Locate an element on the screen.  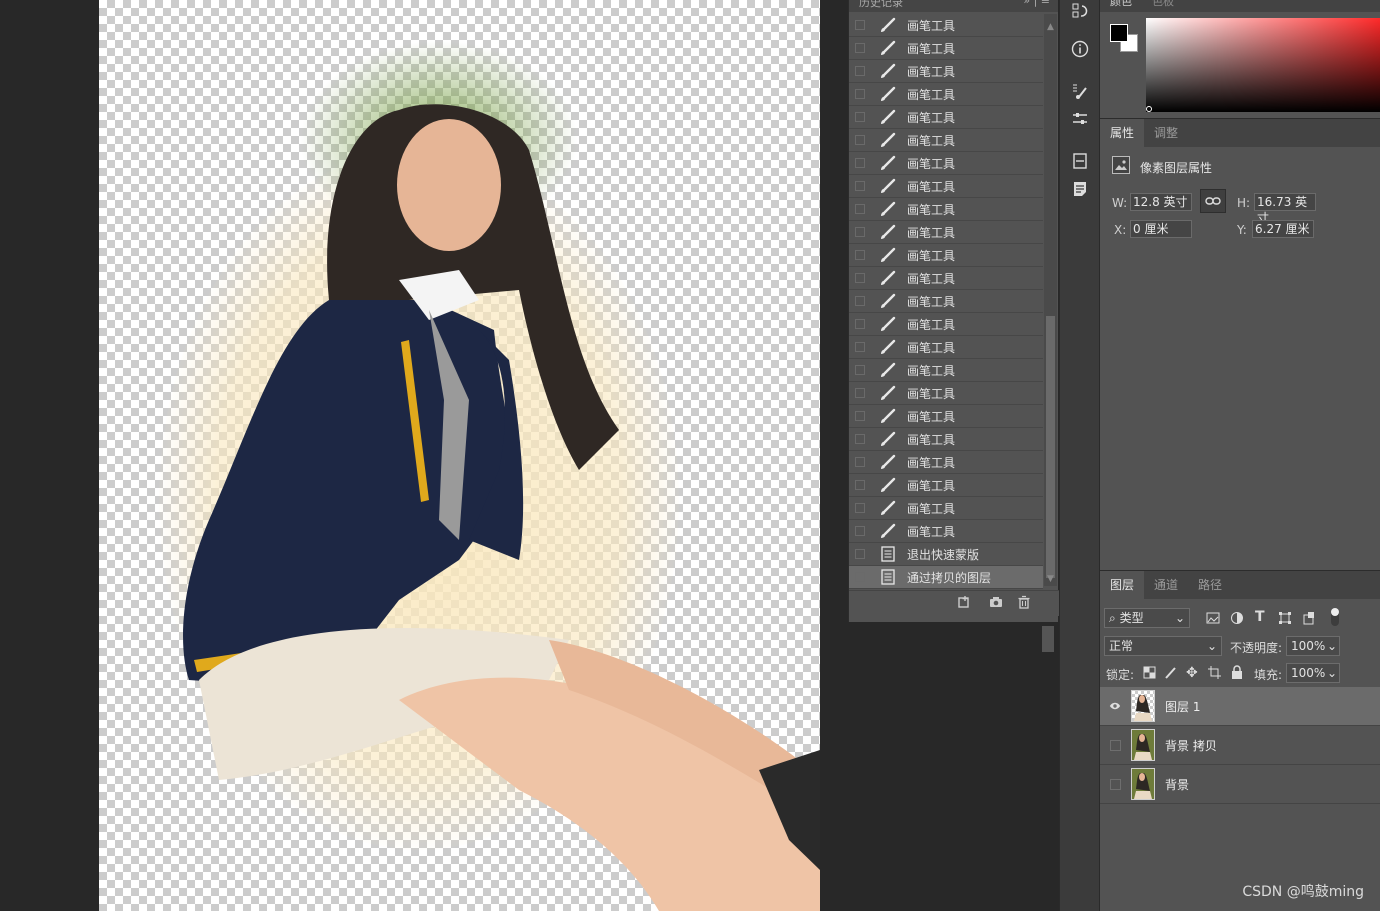
width-field: 12.8 英寸 is located at coordinates (1161, 202).